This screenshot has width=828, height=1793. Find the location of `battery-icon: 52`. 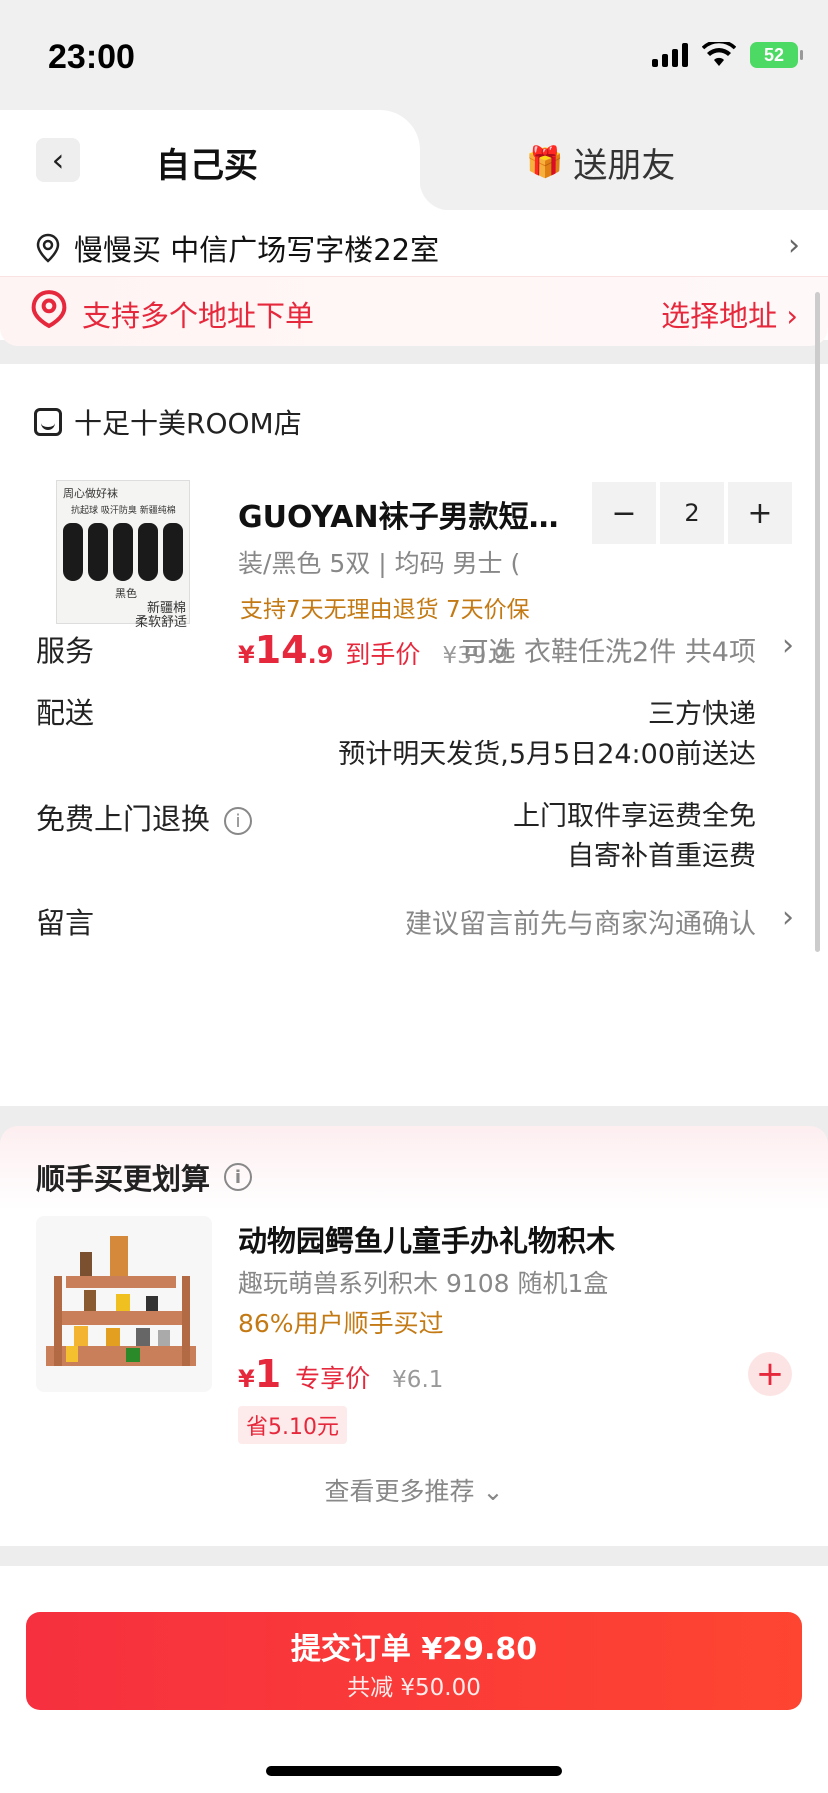

battery-icon: 52 is located at coordinates (776, 55).